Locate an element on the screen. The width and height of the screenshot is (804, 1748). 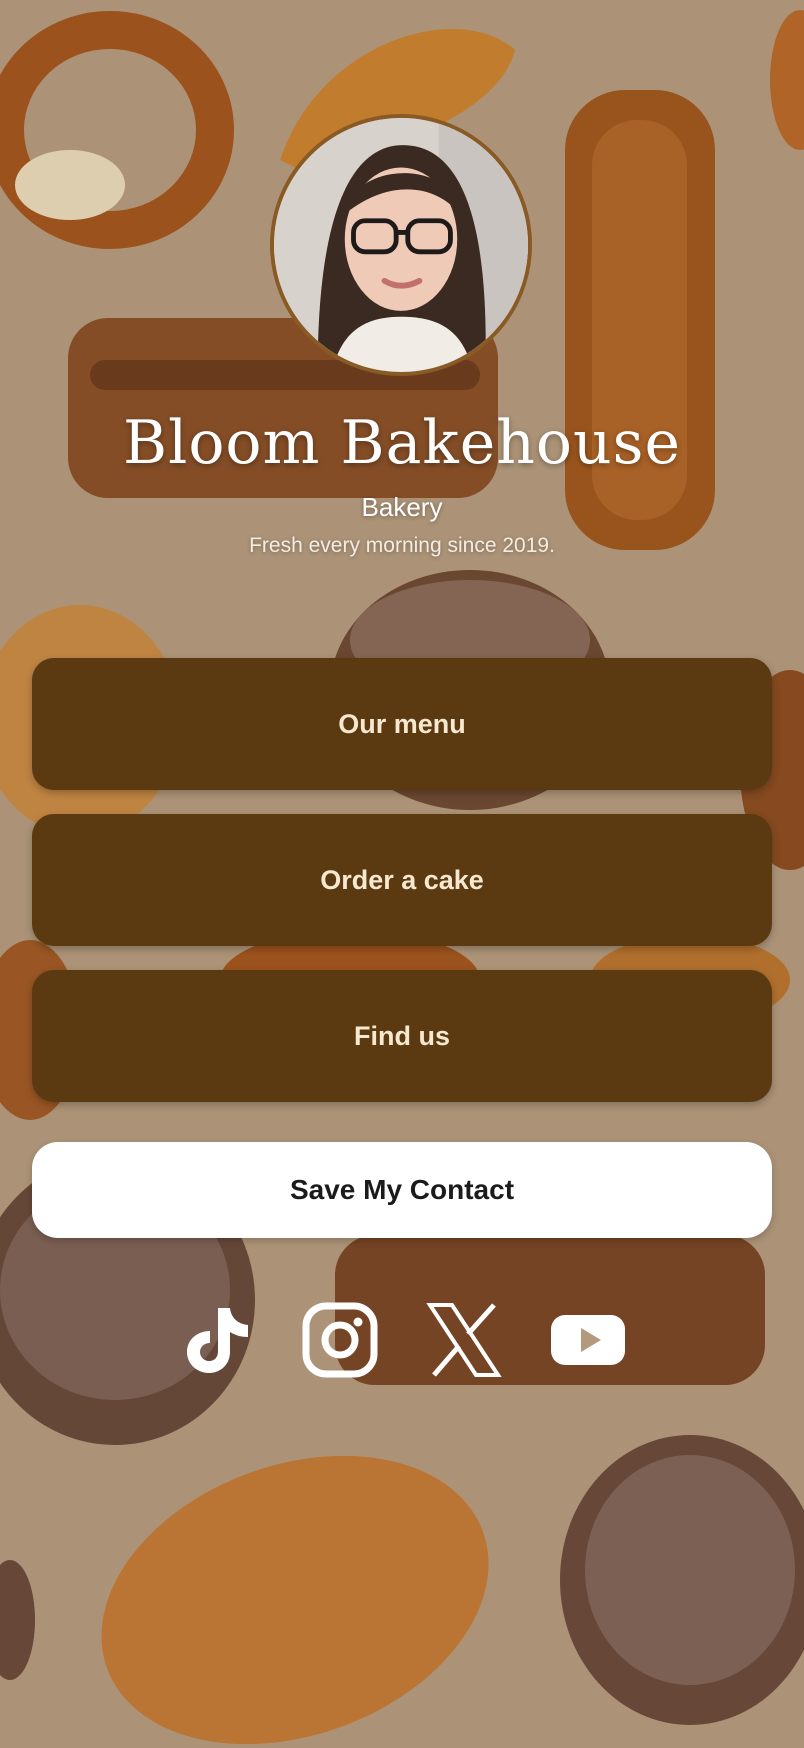
instagram-icon is located at coordinates (340, 1340).